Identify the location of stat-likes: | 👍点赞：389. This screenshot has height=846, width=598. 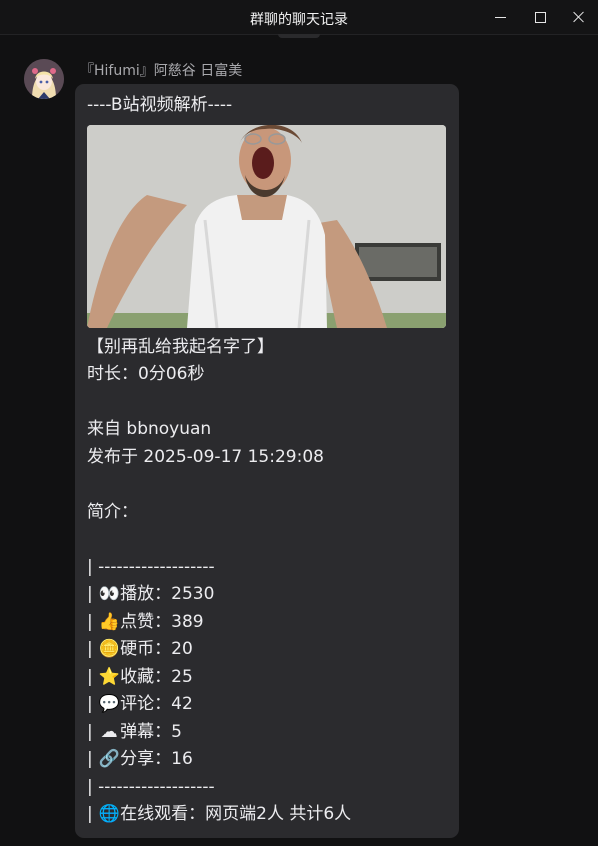
(145, 622).